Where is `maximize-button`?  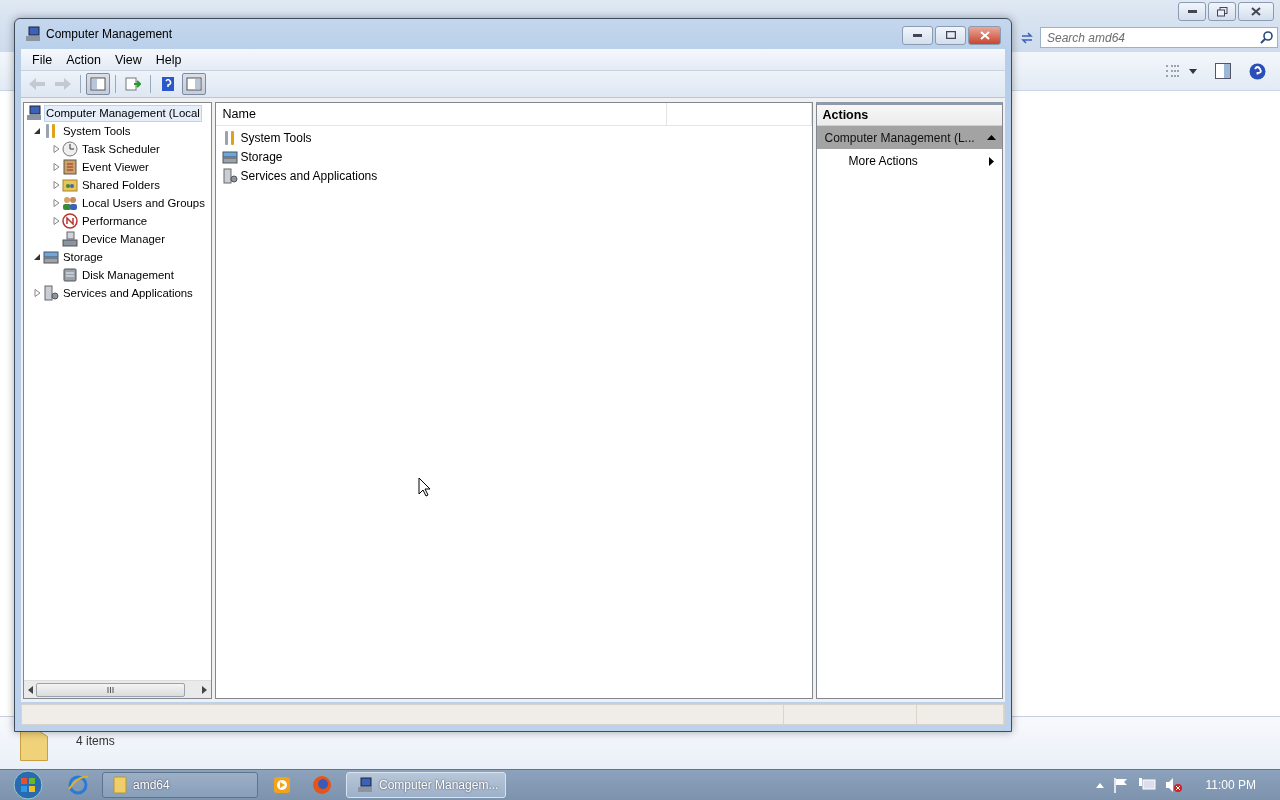
maximize-button is located at coordinates (950, 35).